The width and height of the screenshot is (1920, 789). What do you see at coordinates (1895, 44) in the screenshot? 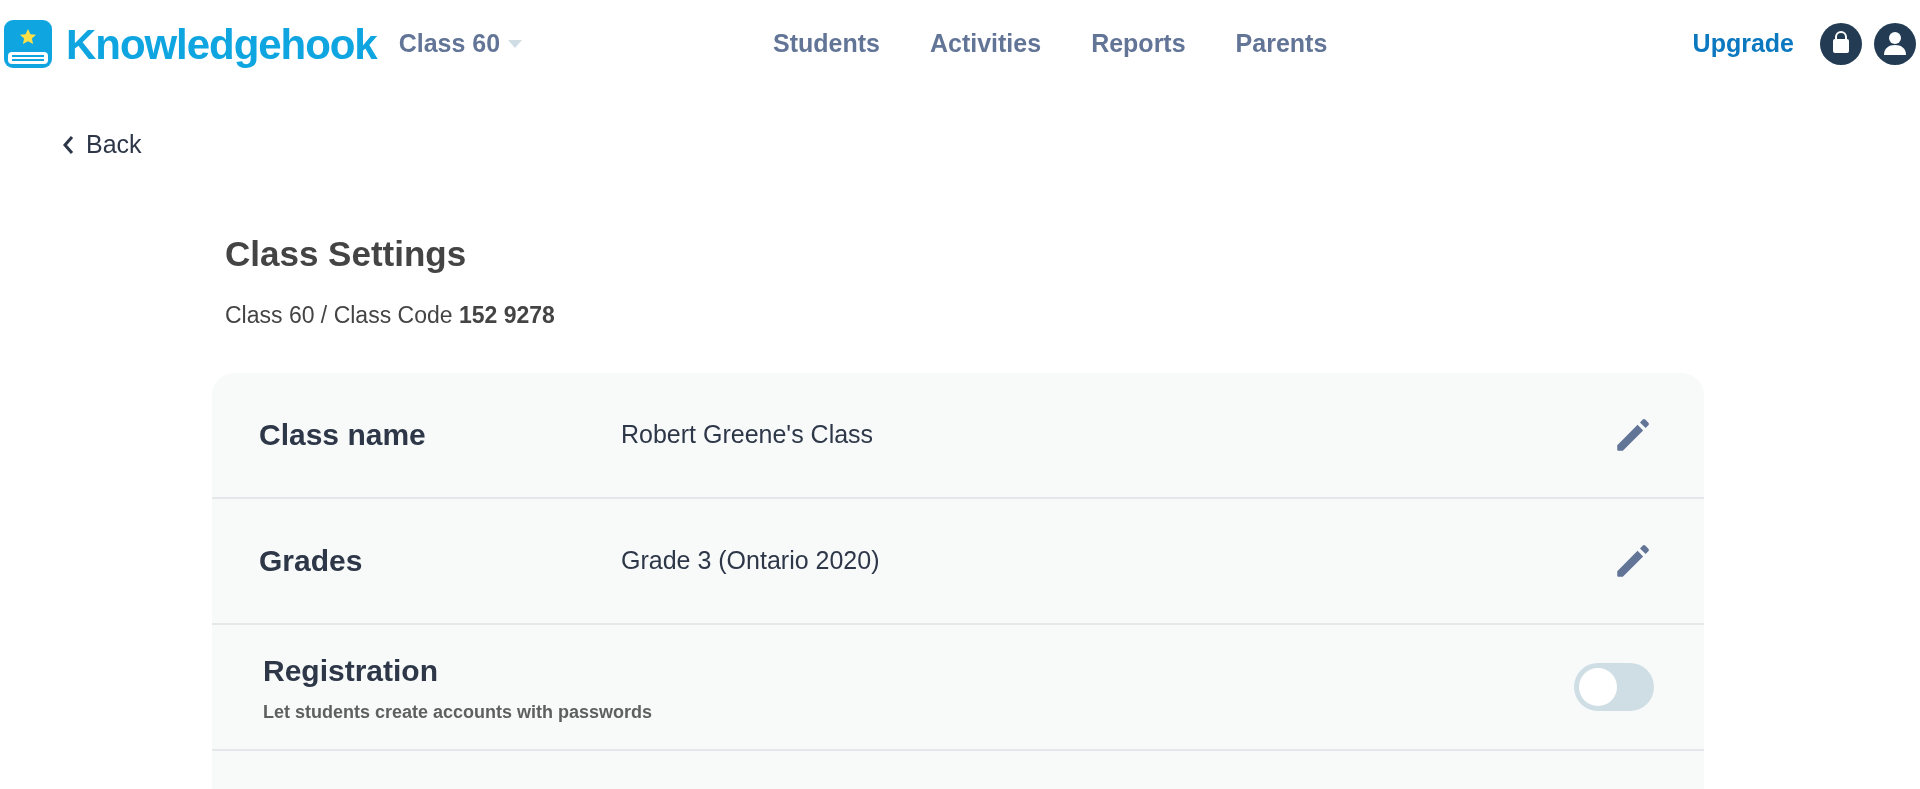
I see `user-avatar-icon` at bounding box center [1895, 44].